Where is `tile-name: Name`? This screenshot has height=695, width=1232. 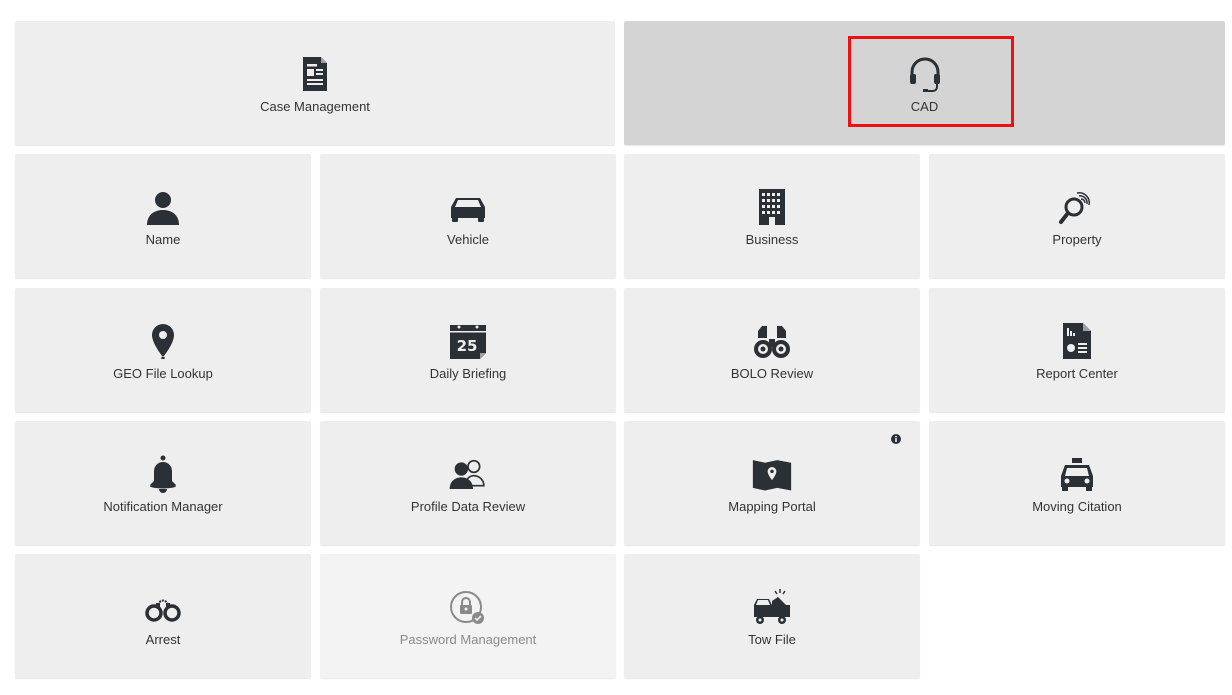 tile-name: Name is located at coordinates (163, 216).